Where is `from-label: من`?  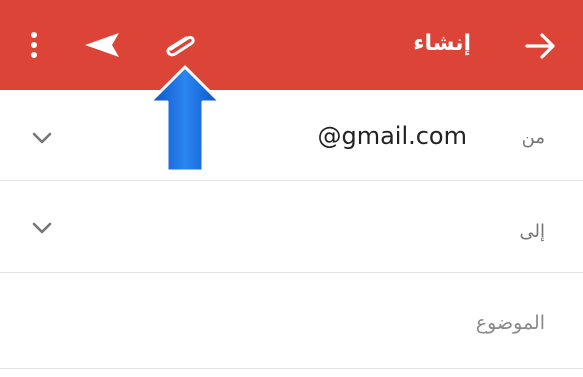
from-label: من is located at coordinates (533, 137).